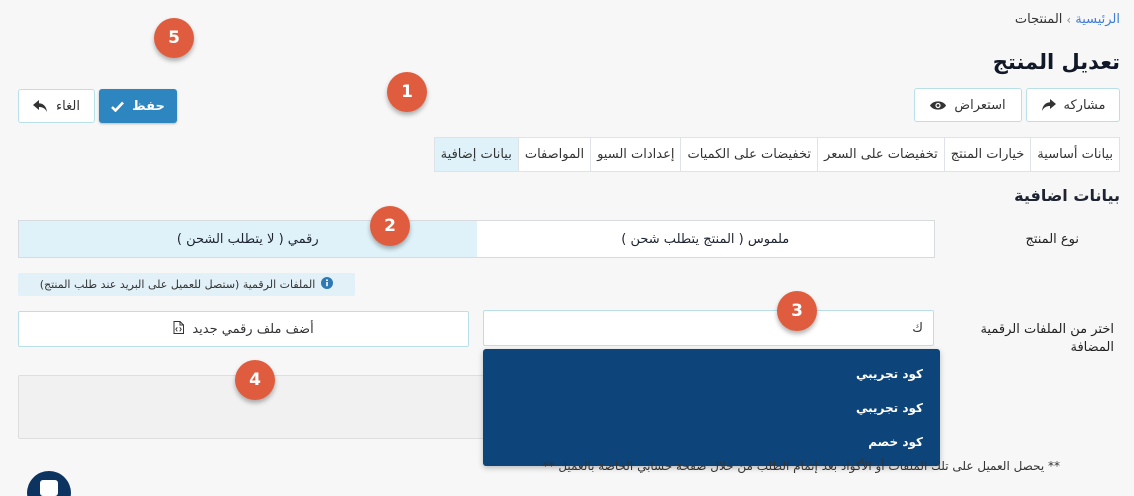 The height and width of the screenshot is (496, 1134). I want to click on preview-button: استعراض, so click(968, 105).